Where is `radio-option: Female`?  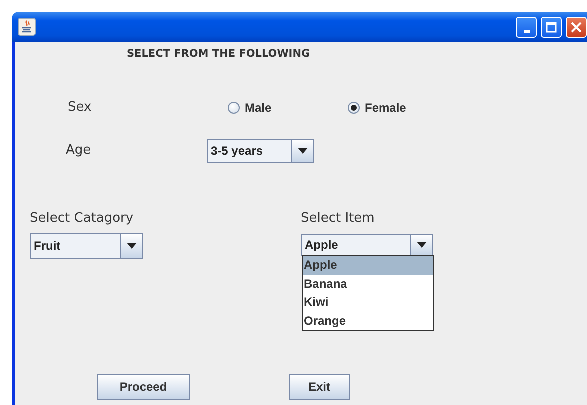
radio-option: Female is located at coordinates (377, 108).